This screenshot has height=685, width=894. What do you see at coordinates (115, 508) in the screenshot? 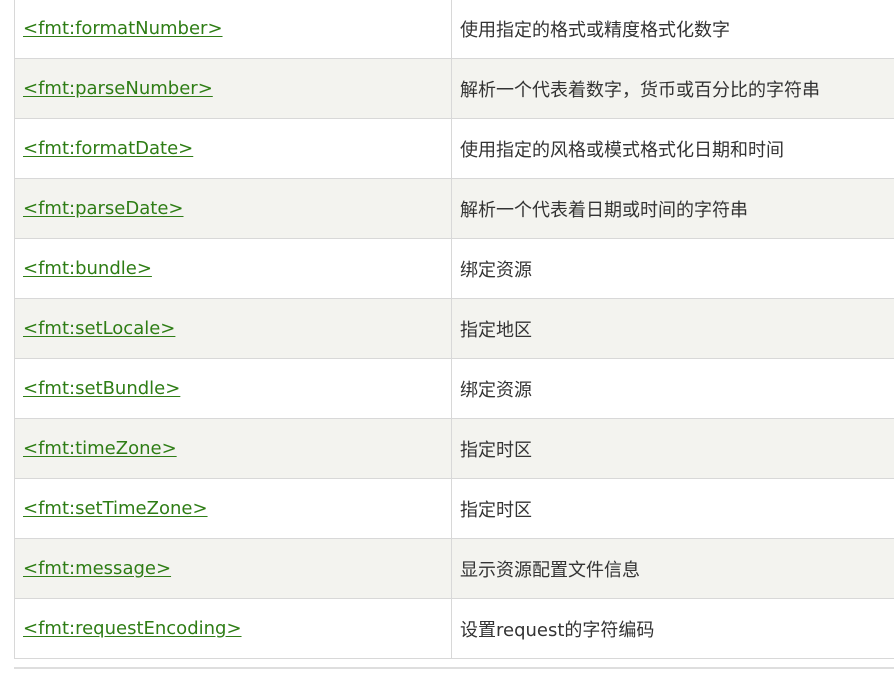
I see `tag-link-settimezone: <fmt:setTimeZone>` at bounding box center [115, 508].